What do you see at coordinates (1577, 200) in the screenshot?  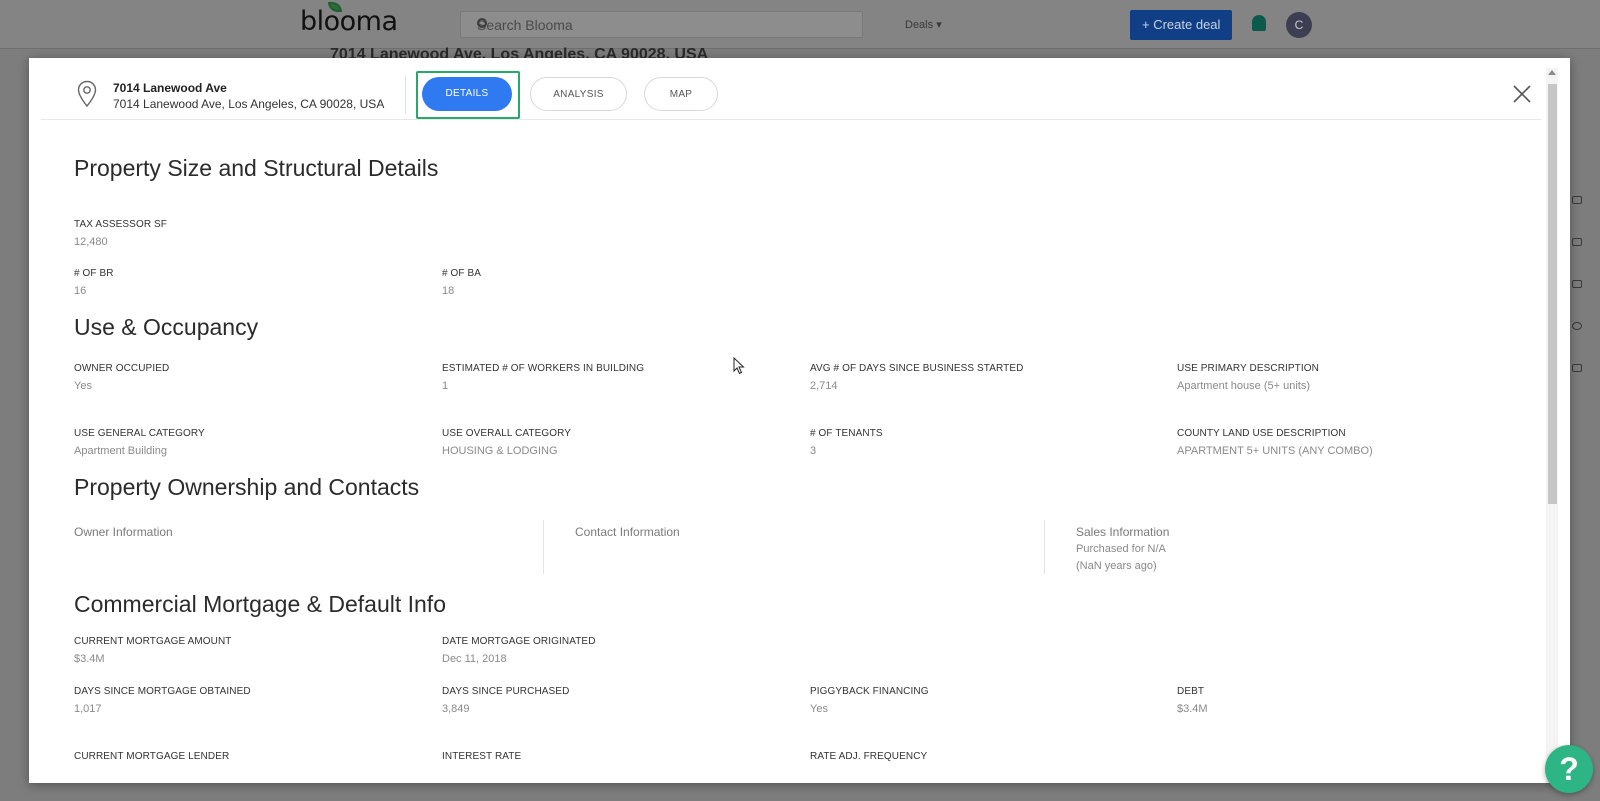 I see `comment-icon` at bounding box center [1577, 200].